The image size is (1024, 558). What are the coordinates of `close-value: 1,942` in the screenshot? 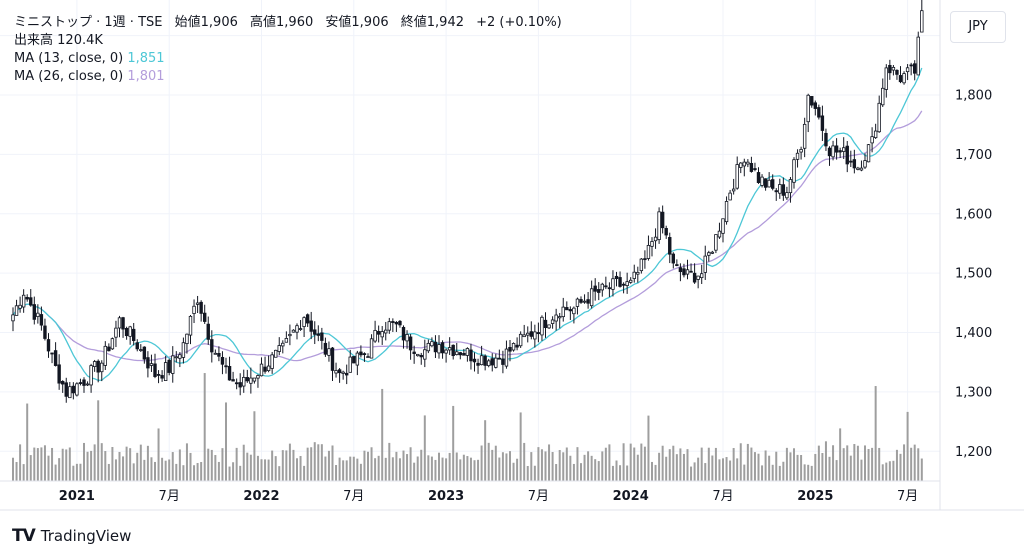 It's located at (445, 22).